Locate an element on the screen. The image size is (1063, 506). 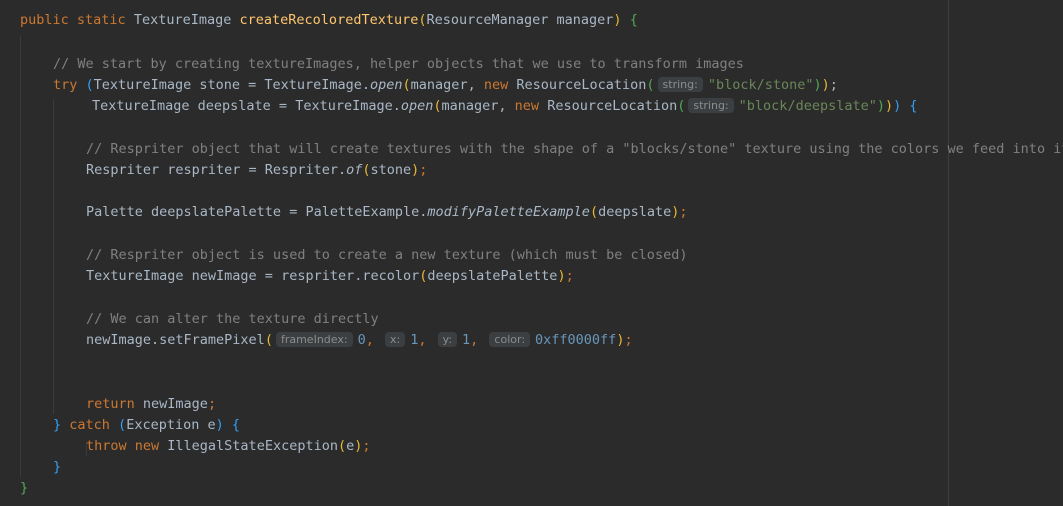
declaration: Respriter respriter = Respriter. is located at coordinates (216, 170).